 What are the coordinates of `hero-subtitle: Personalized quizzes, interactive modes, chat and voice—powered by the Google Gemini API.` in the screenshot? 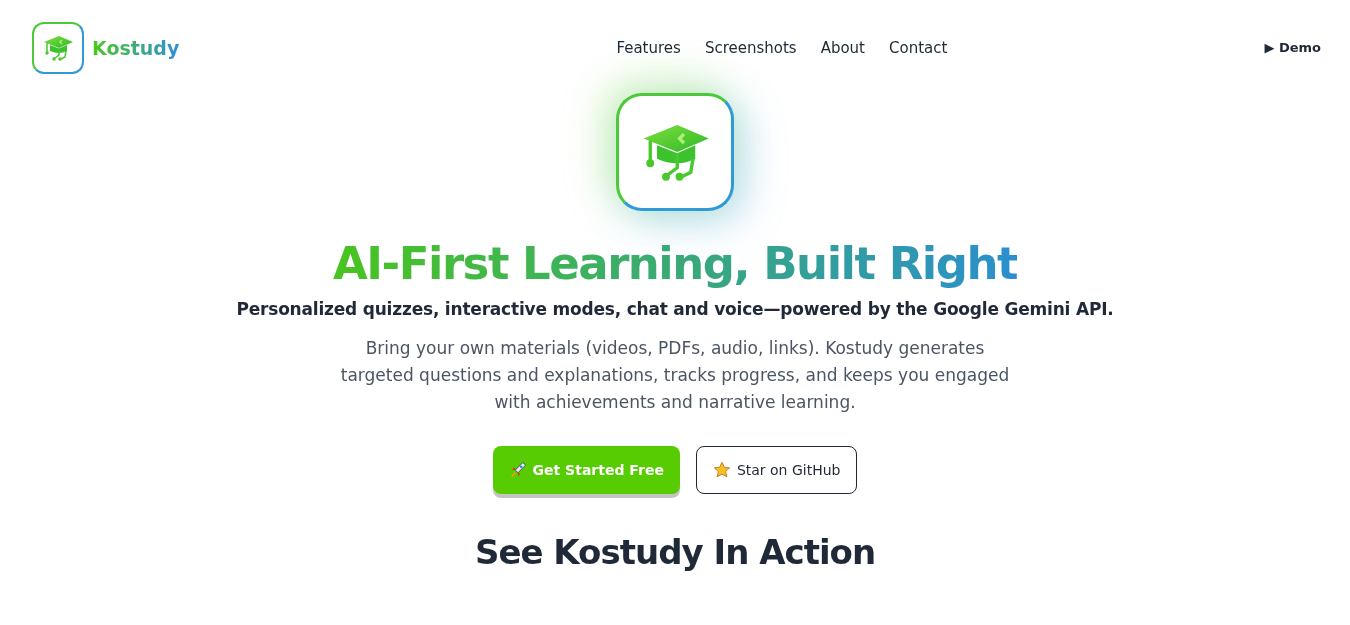 It's located at (675, 308).